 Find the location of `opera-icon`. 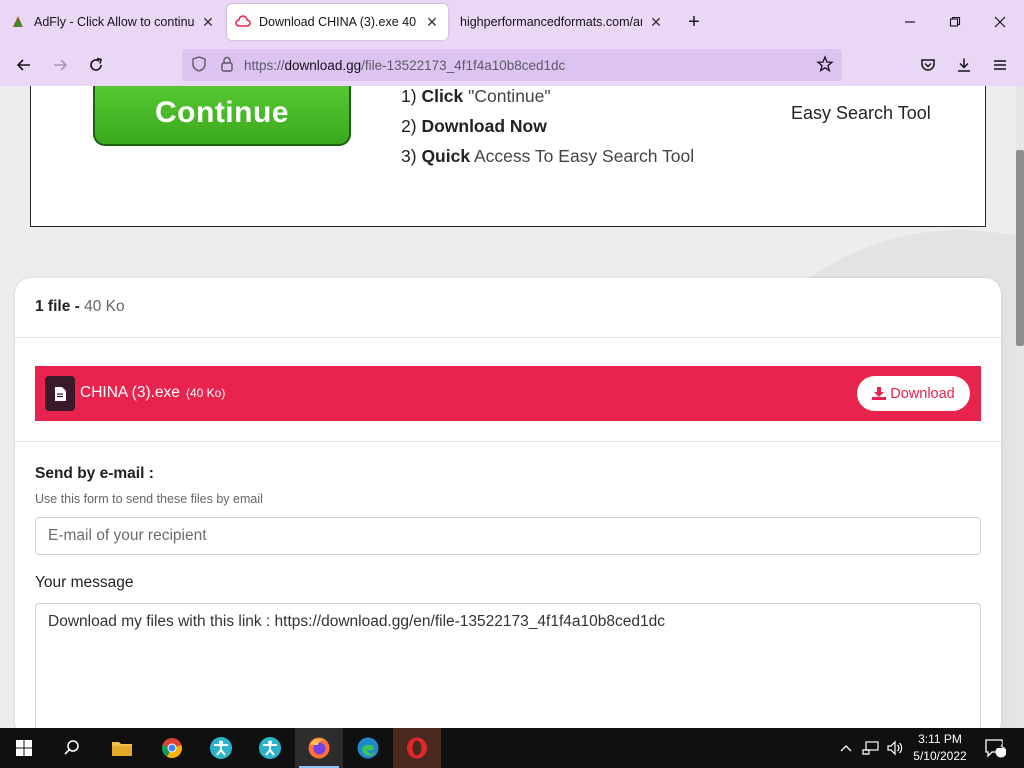

opera-icon is located at coordinates (417, 748).